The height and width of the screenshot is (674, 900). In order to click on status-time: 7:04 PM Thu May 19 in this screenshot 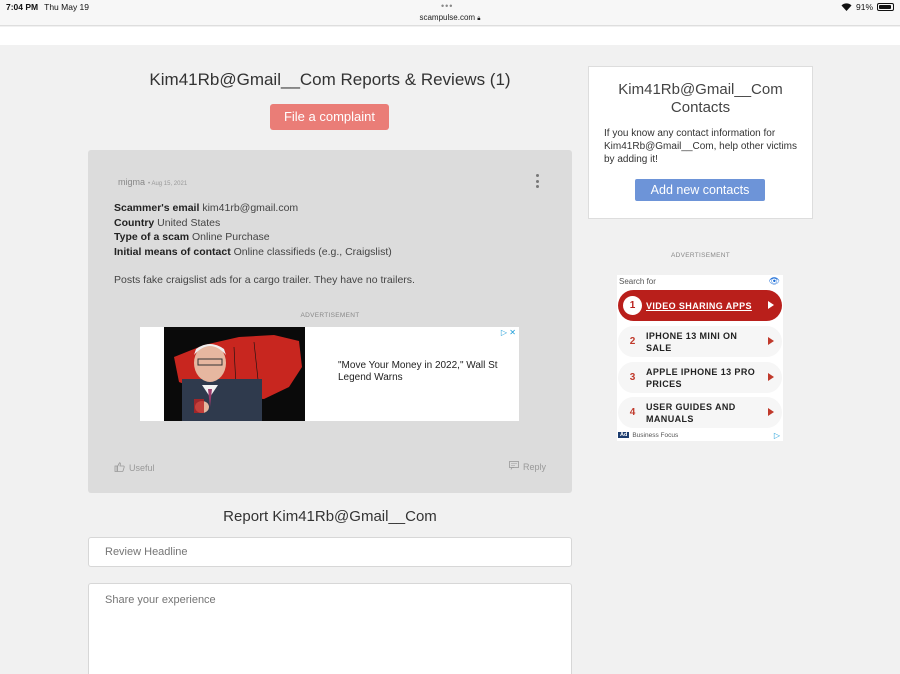, I will do `click(48, 7)`.